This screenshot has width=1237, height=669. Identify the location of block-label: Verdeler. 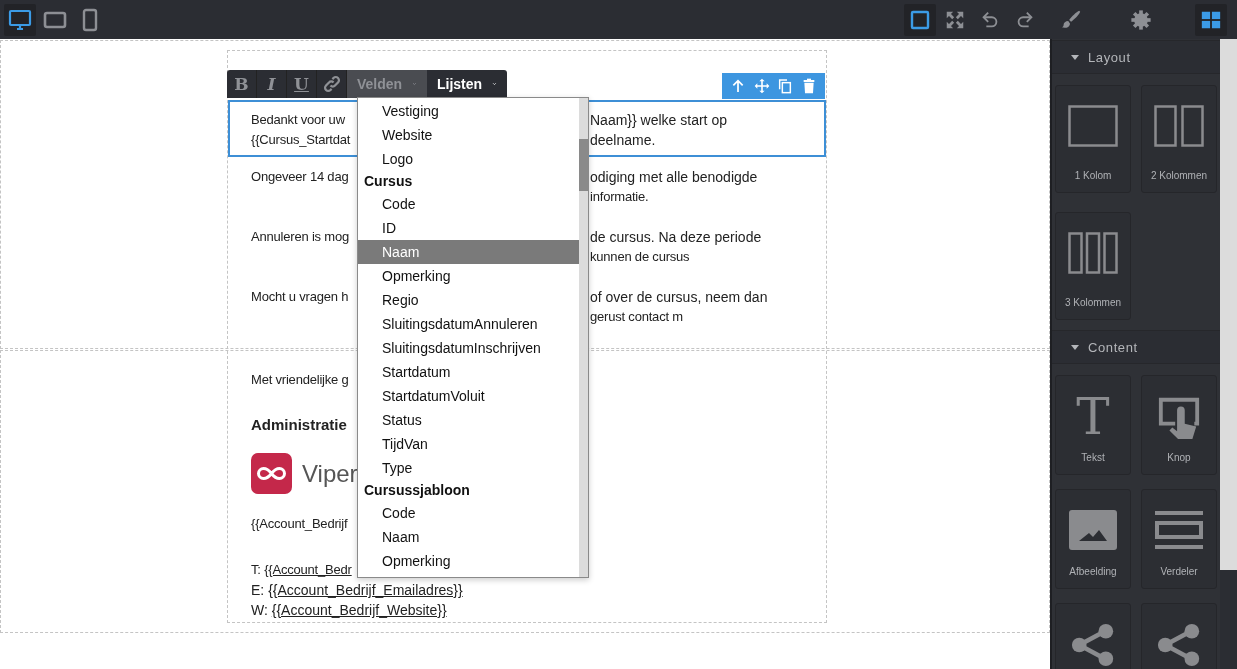
(1179, 571).